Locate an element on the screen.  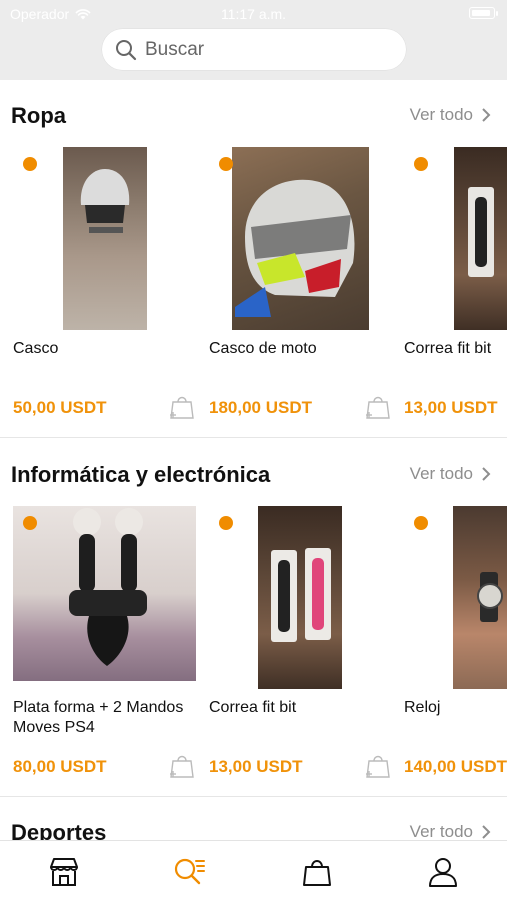
product-card: Casco de moto 180,00 USDT is located at coordinates (300, 292).